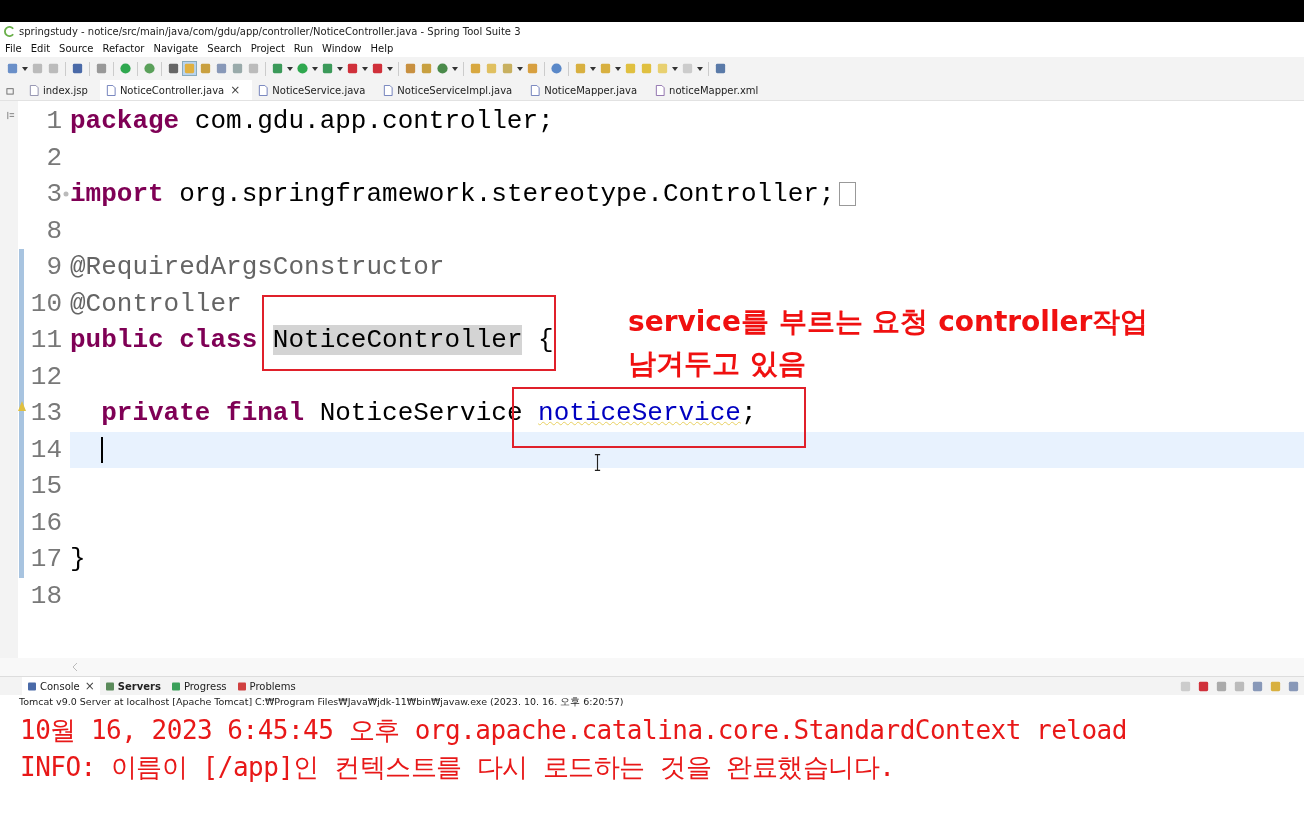 This screenshot has width=1304, height=834. What do you see at coordinates (66, 194) in the screenshot?
I see `fold-icon` at bounding box center [66, 194].